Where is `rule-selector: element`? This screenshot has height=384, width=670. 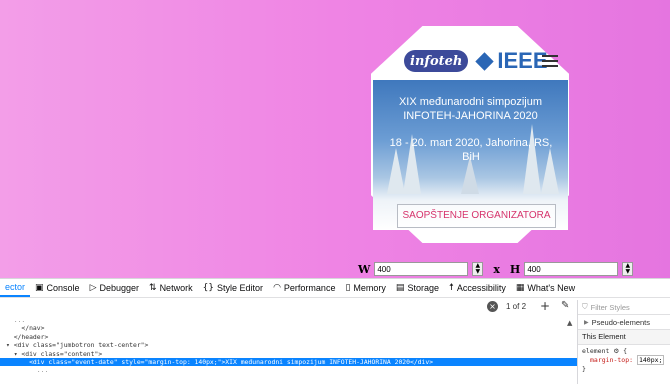
rule-selector: element is located at coordinates (596, 351).